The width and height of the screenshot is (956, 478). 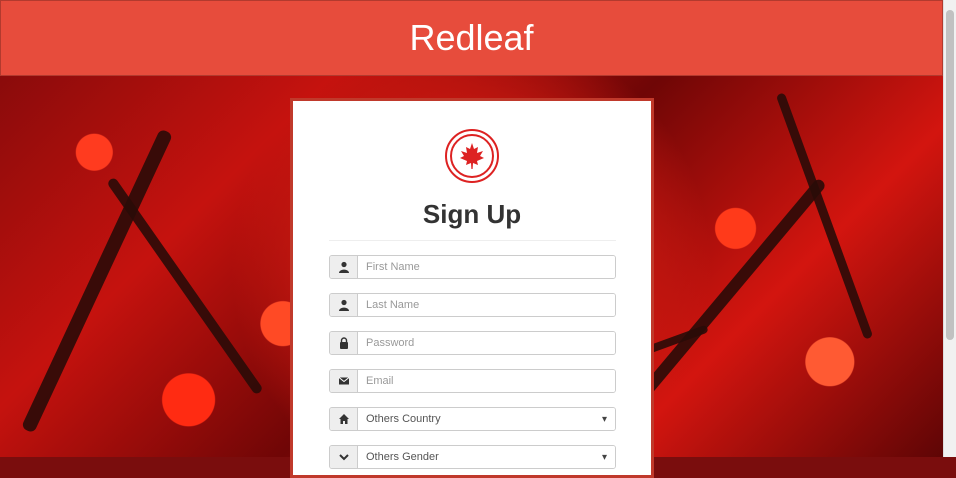 I want to click on first-name-group, so click(x=472, y=267).